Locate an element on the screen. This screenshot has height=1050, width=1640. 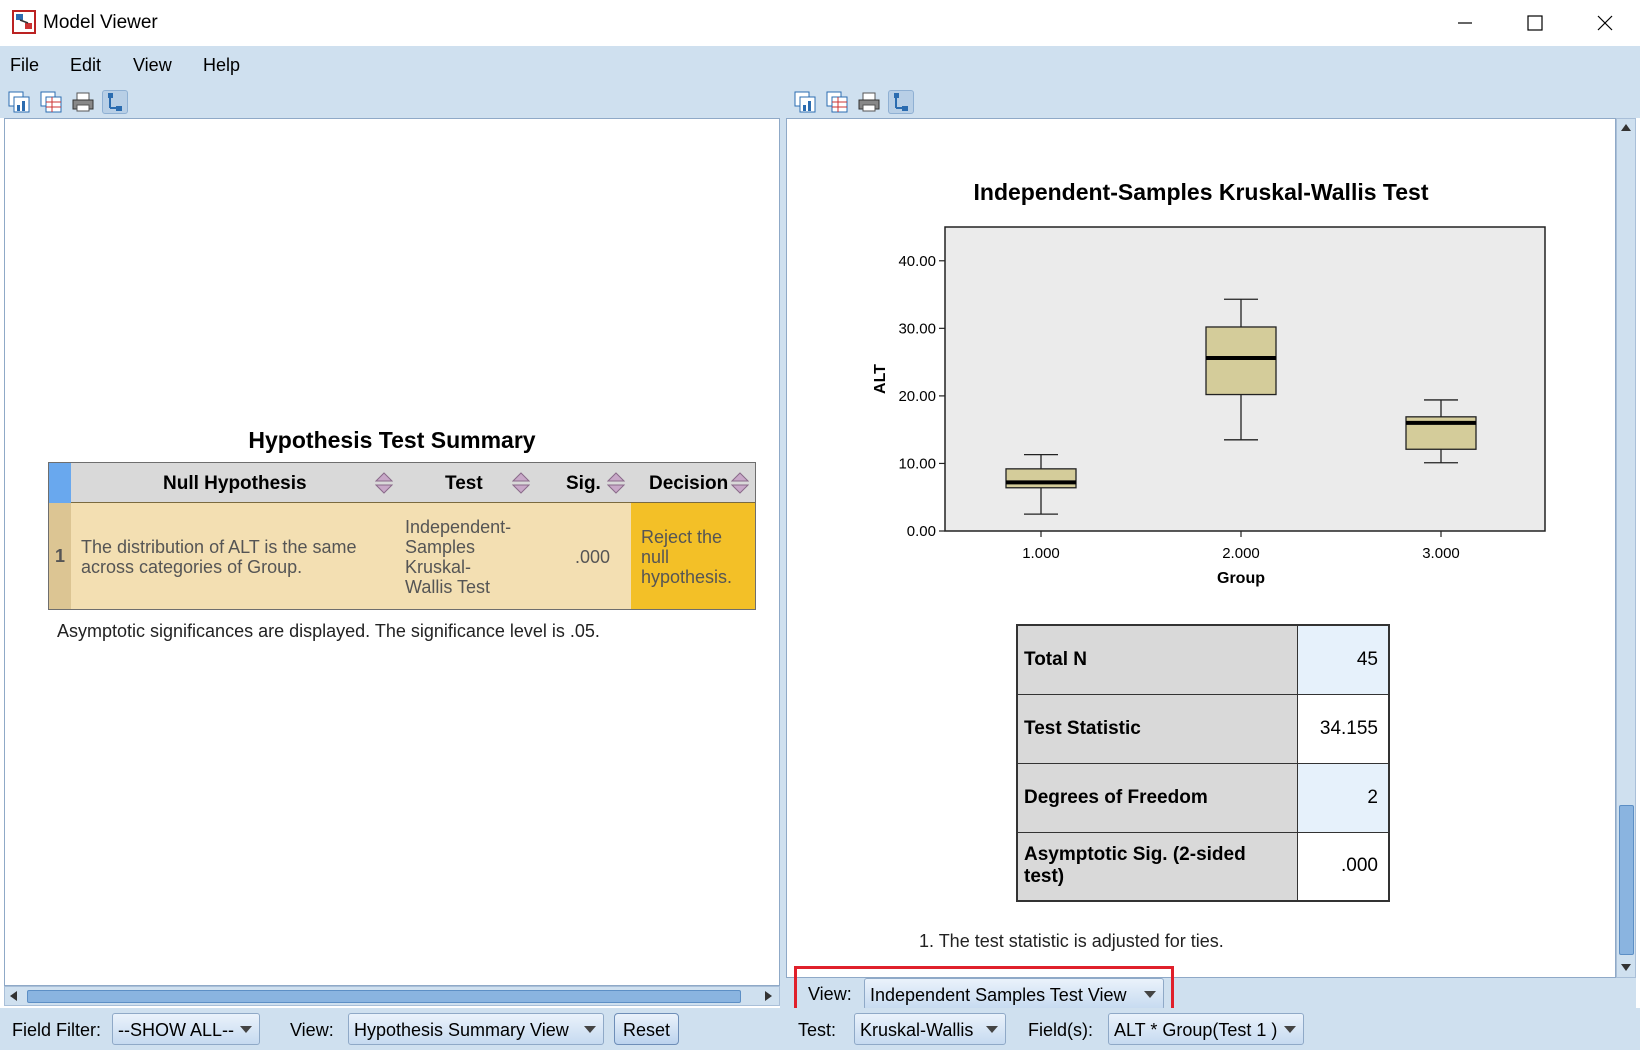
y-axis-label: ALT is located at coordinates (880, 379).